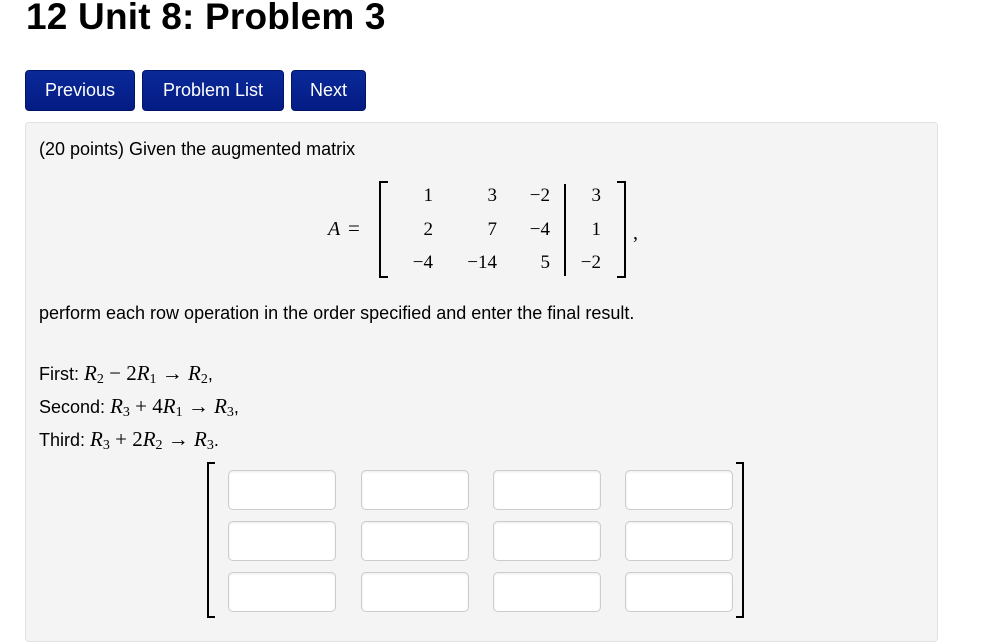 This screenshot has width=992, height=642. I want to click on answer-input-r2-c4, so click(679, 541).